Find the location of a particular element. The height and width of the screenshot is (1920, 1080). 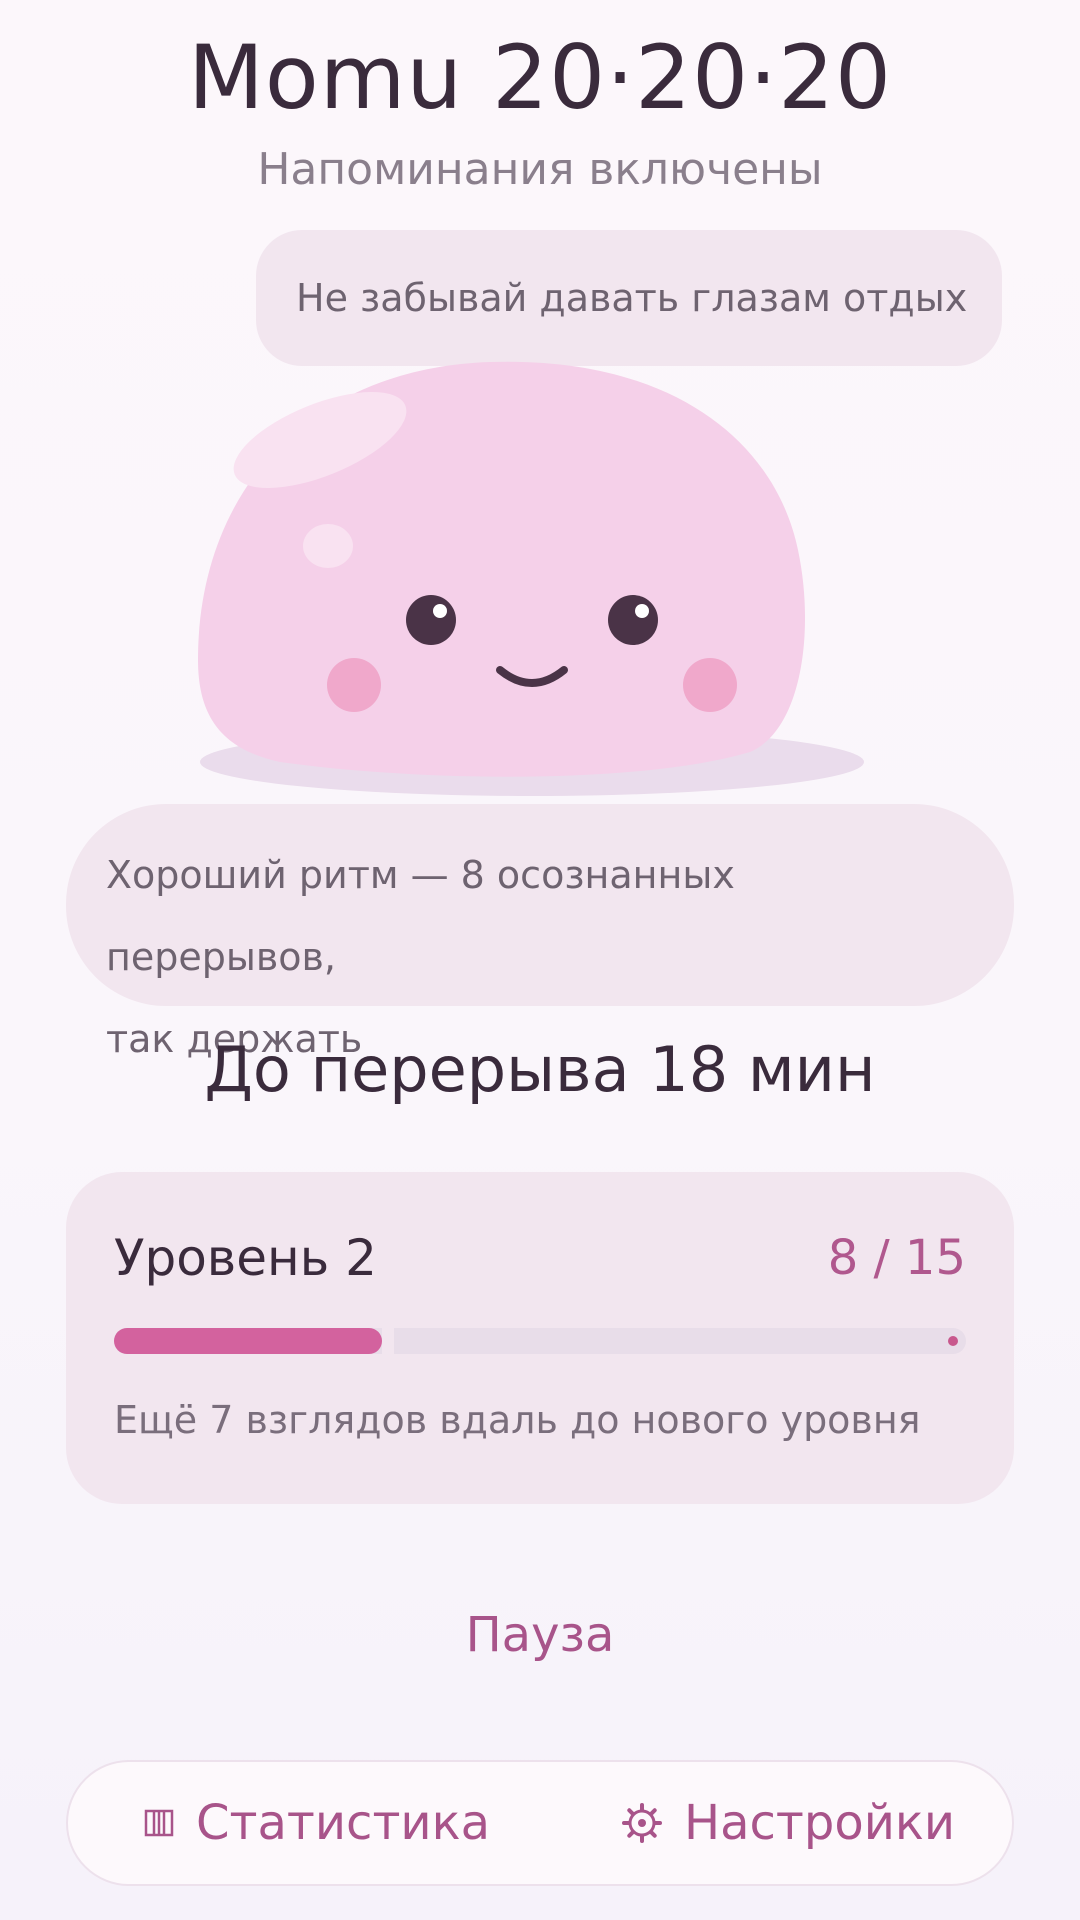

mascot-blob is located at coordinates (531, 578).